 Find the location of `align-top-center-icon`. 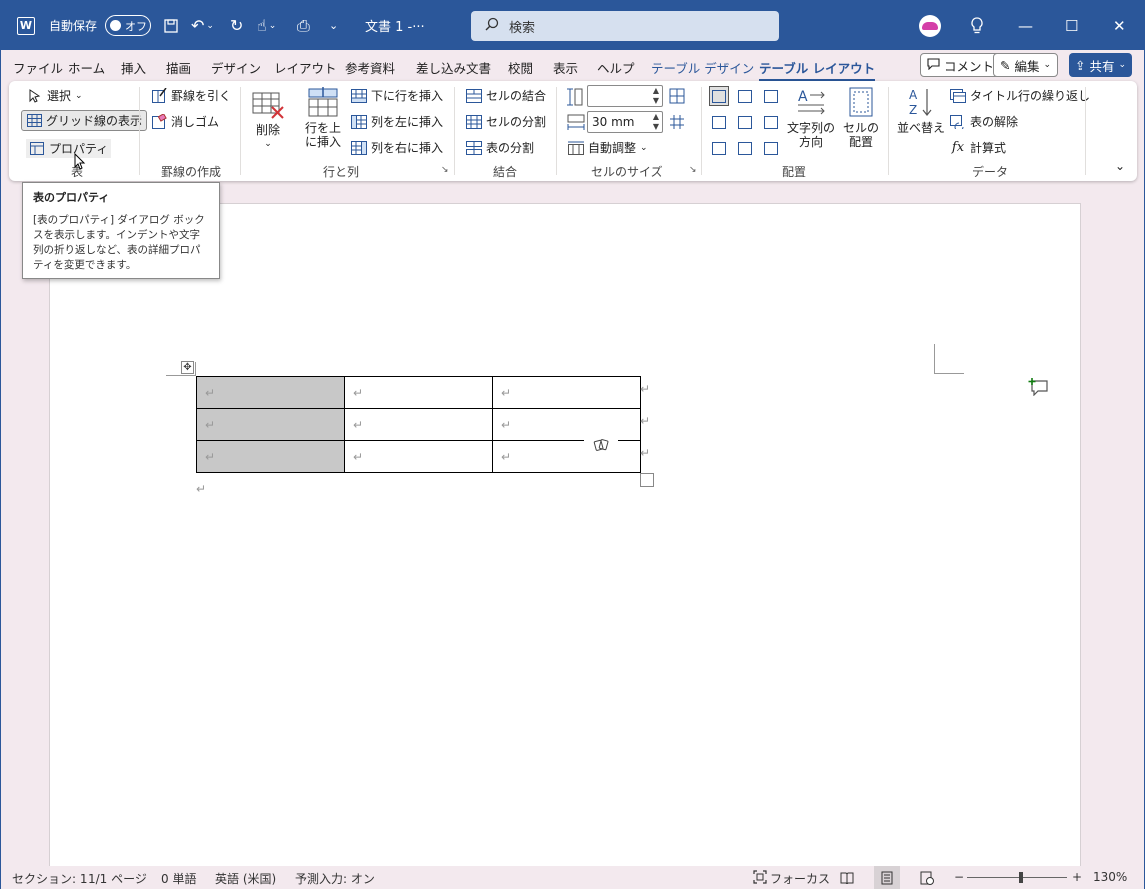

align-top-center-icon is located at coordinates (745, 96).